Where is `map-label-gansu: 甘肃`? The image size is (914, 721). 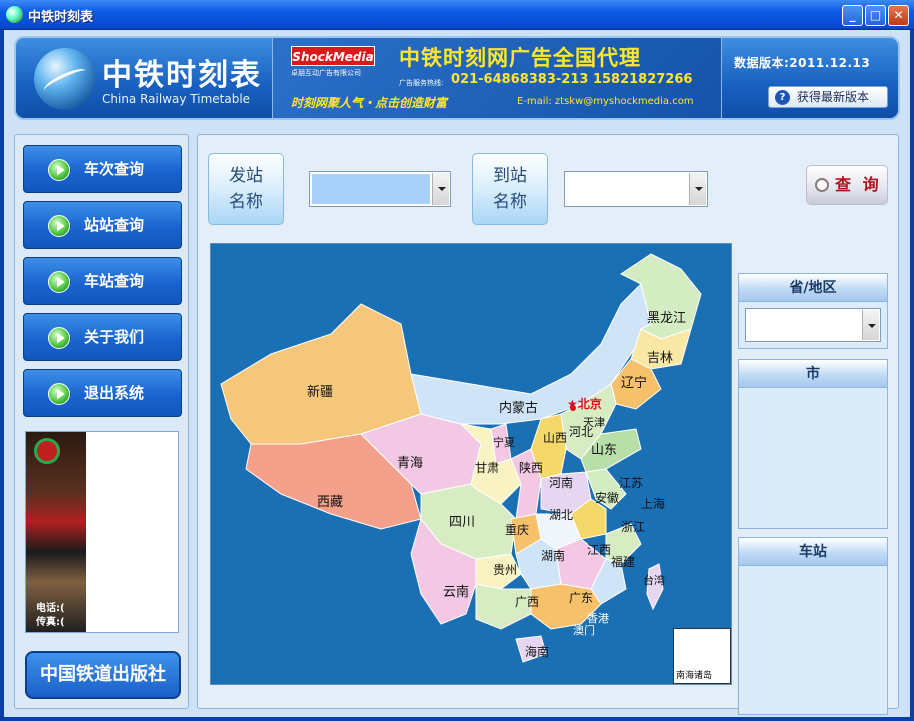 map-label-gansu: 甘肃 is located at coordinates (487, 468).